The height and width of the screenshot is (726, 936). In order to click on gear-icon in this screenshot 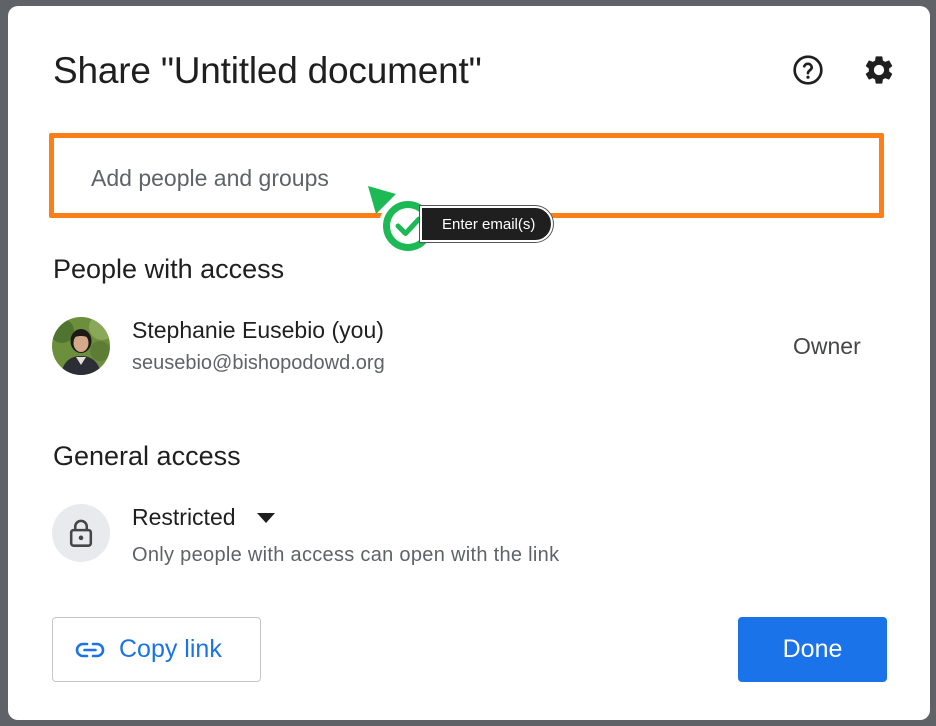, I will do `click(879, 70)`.